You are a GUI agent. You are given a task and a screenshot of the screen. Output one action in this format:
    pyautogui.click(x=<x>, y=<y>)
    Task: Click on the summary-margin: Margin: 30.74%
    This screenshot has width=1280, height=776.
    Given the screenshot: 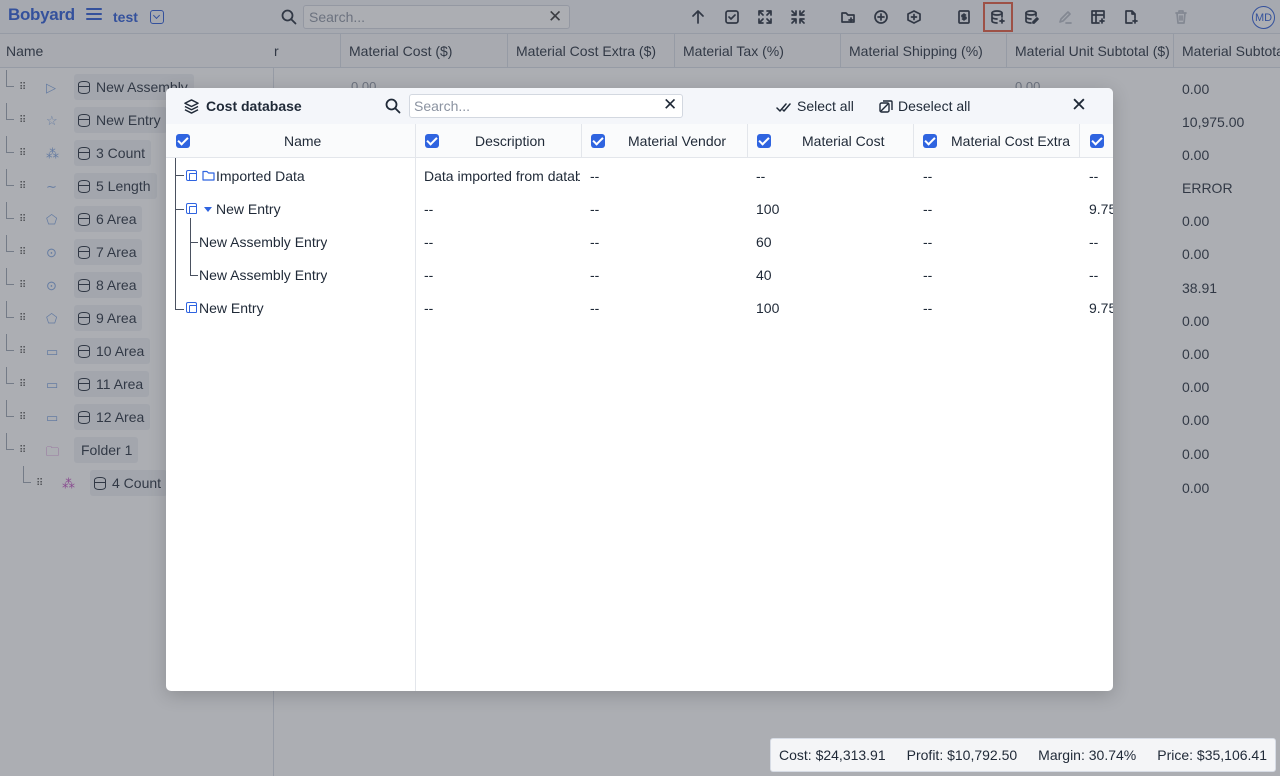 What is the action you would take?
    pyautogui.click(x=1087, y=755)
    